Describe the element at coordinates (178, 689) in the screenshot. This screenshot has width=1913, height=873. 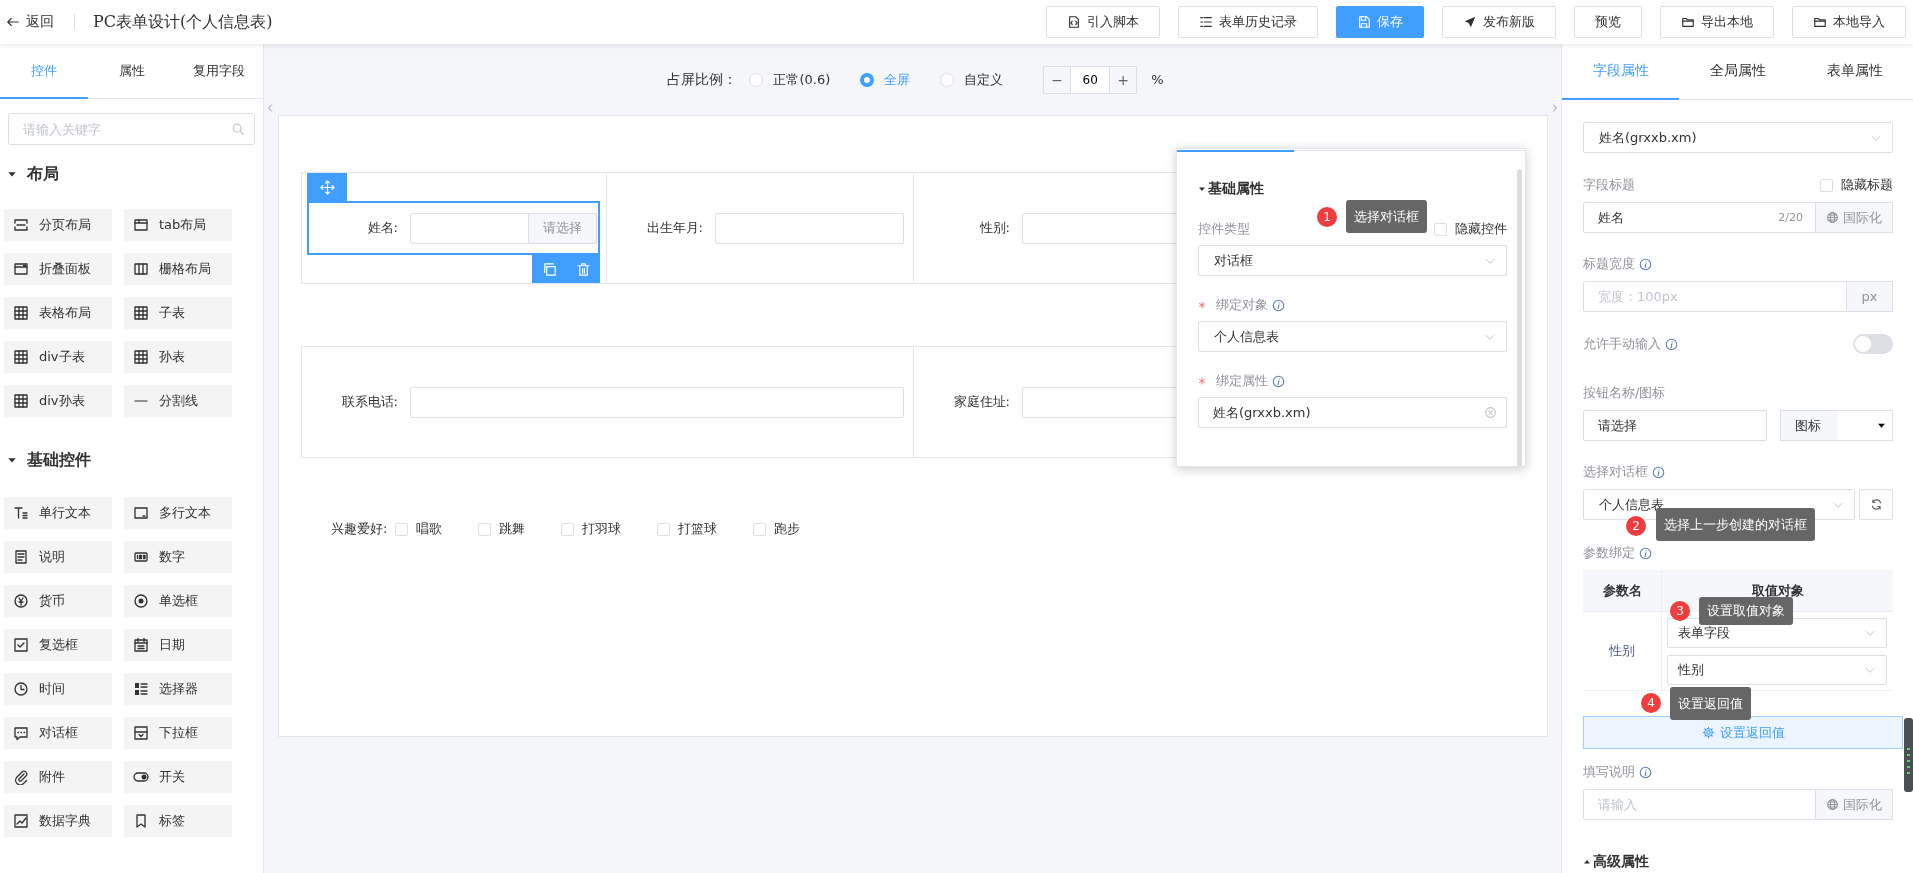
I see `control-item: 选择器` at that location.